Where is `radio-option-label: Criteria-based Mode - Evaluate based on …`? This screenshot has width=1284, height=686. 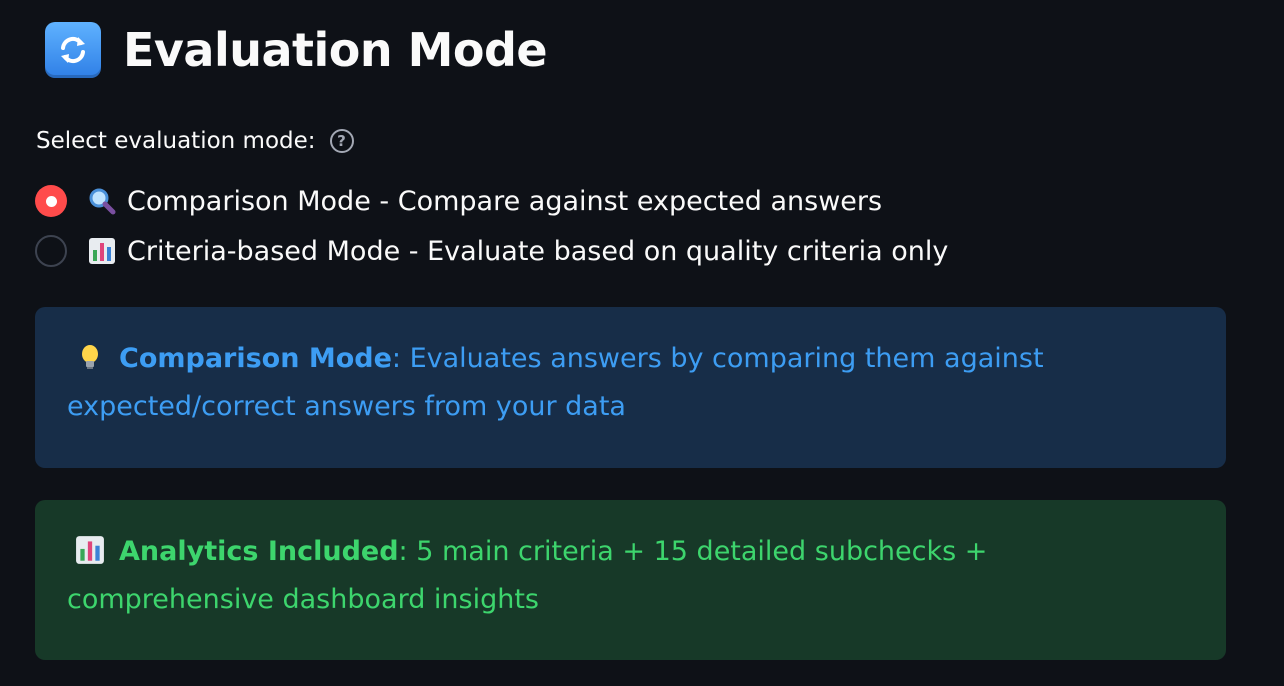 radio-option-label: Criteria-based Mode - Evaluate based on … is located at coordinates (538, 251).